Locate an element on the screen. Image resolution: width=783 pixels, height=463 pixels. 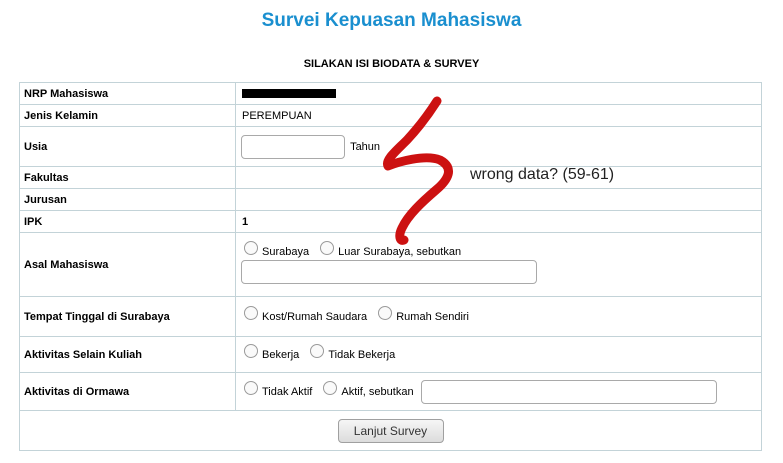
jenis-kelamin-text: PEREMPUAN is located at coordinates (277, 115).